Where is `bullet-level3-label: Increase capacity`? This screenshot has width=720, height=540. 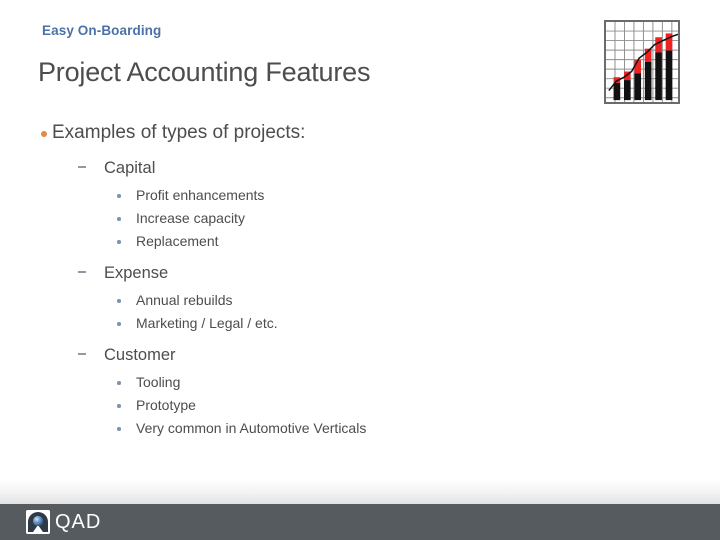
bullet-level3-label: Increase capacity is located at coordinates (190, 218).